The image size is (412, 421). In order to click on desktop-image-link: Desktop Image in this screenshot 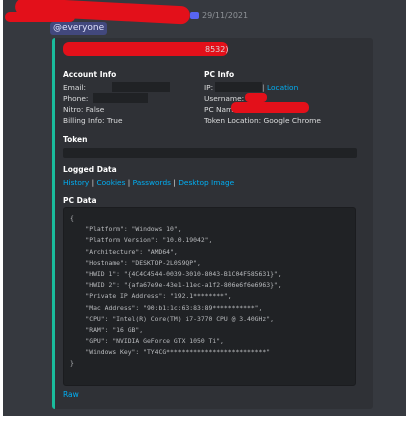, I will do `click(206, 182)`.